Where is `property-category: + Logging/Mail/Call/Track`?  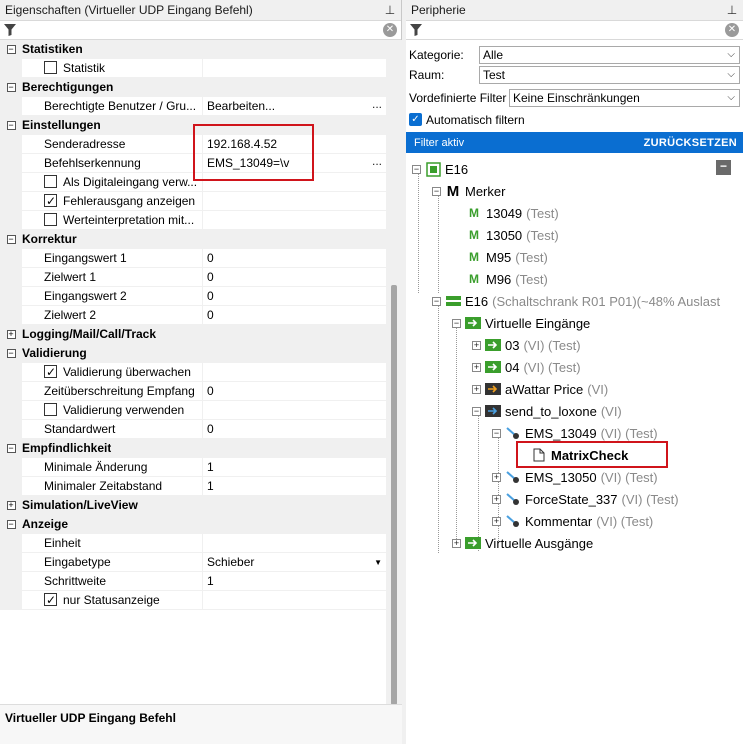 property-category: + Logging/Mail/Call/Track is located at coordinates (193, 334).